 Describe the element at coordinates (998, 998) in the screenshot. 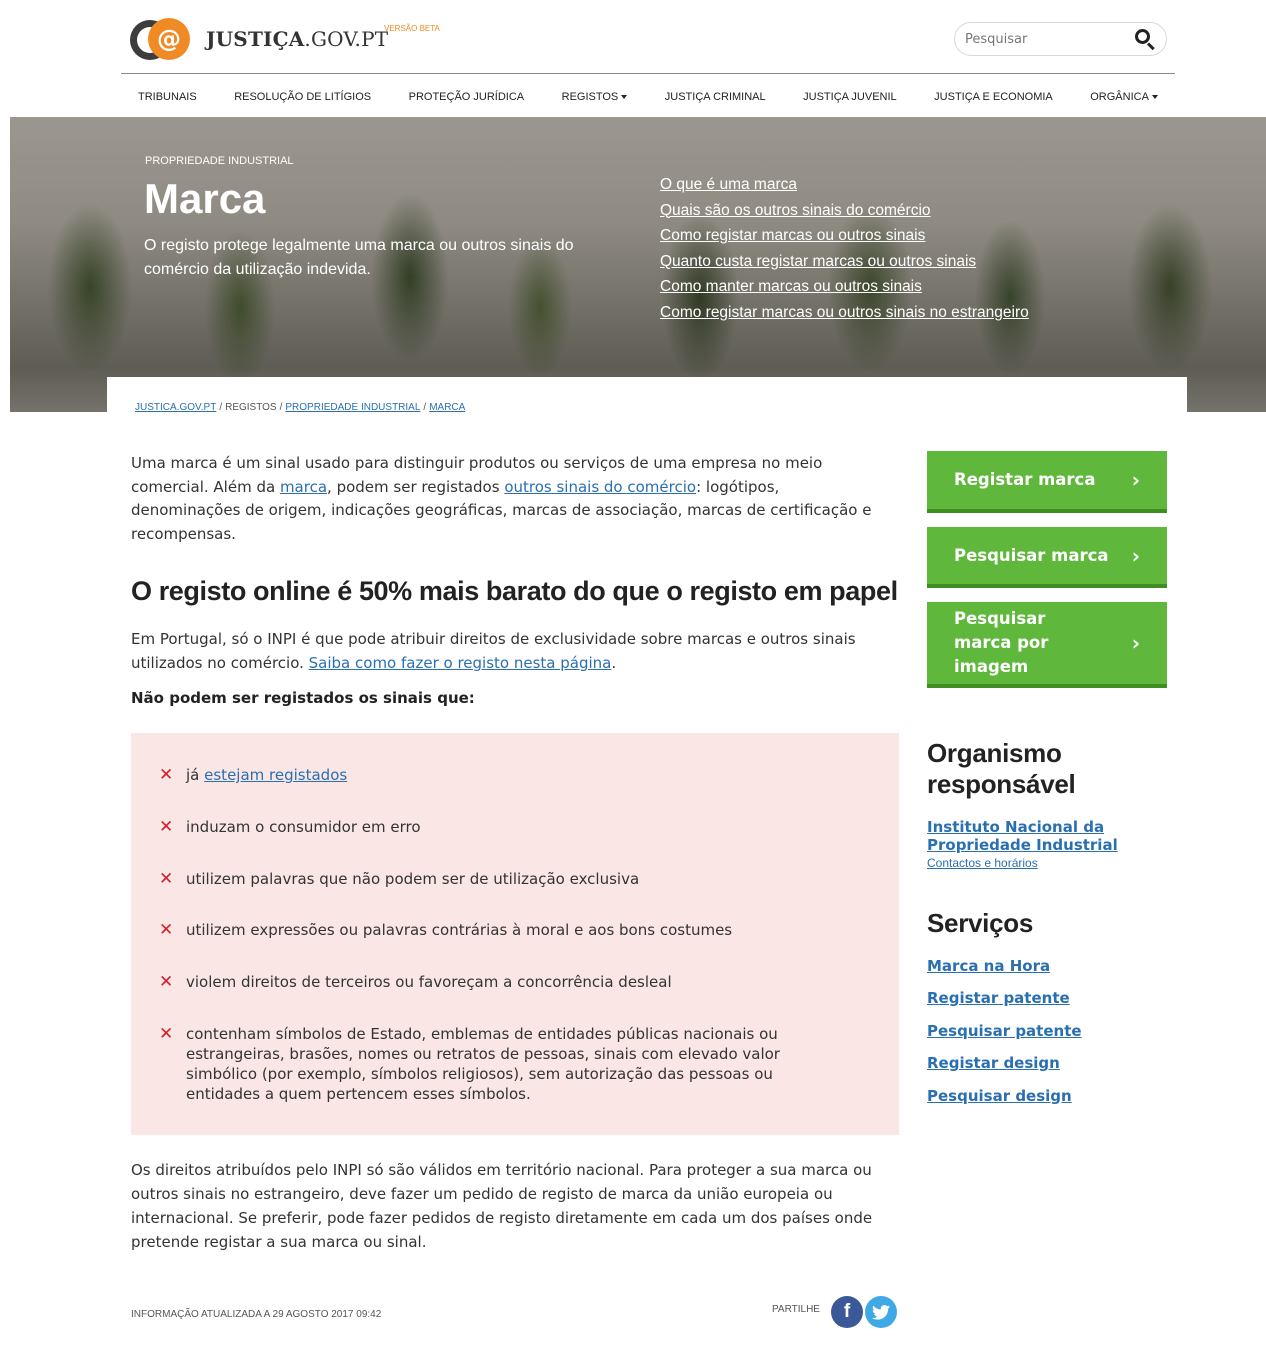

I see `service-registar-patente: Registar patente` at that location.